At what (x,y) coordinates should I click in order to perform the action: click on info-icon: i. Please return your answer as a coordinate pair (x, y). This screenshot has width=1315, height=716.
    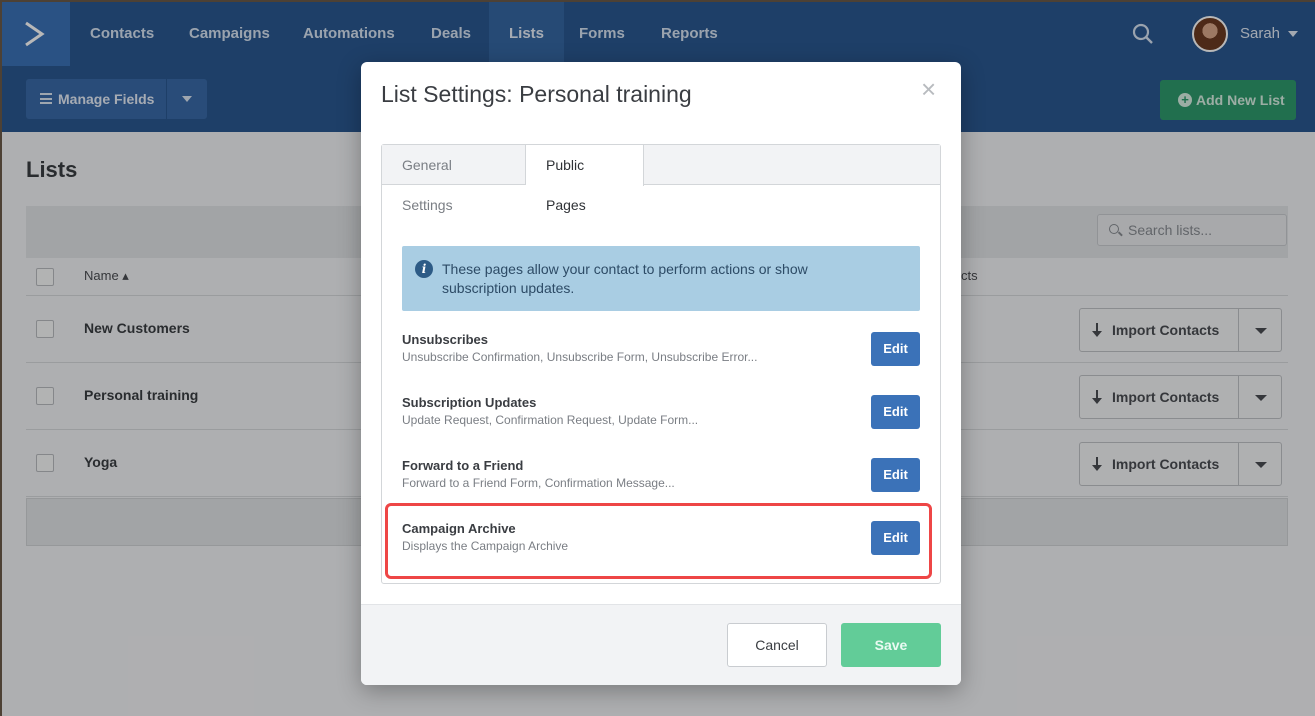
    Looking at the image, I should click on (424, 269).